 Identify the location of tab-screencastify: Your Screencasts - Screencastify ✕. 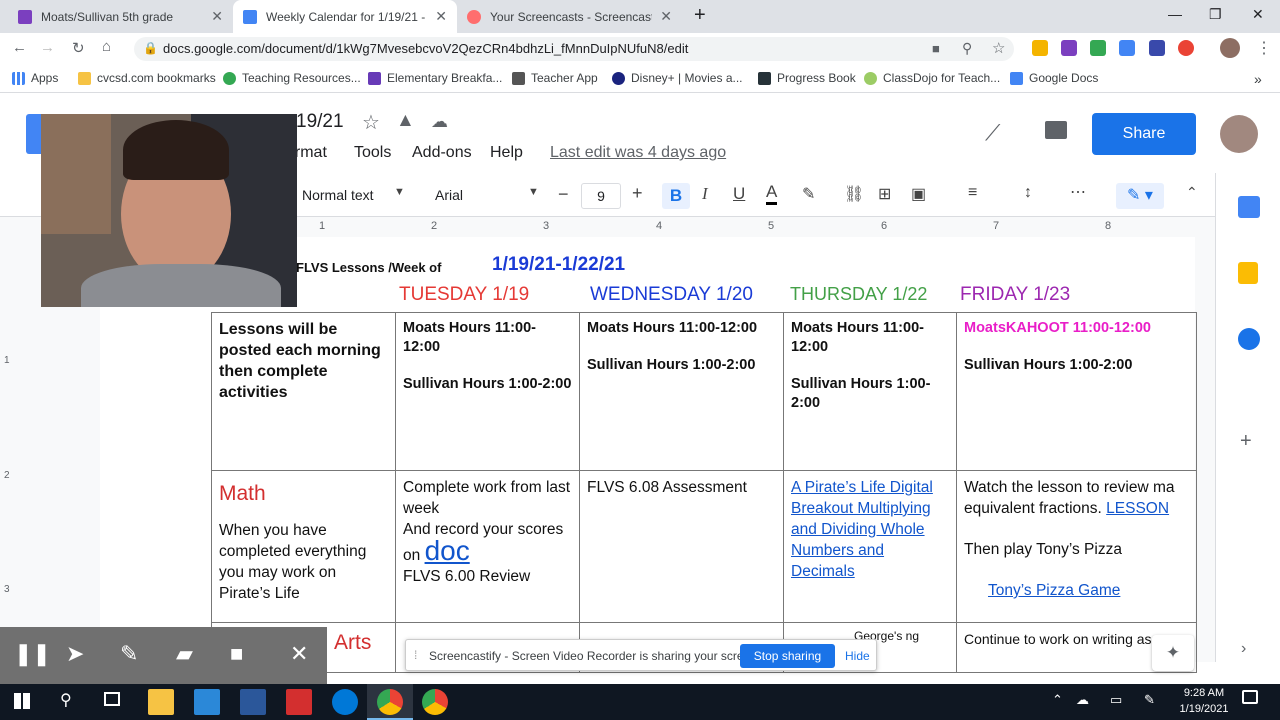
(569, 16).